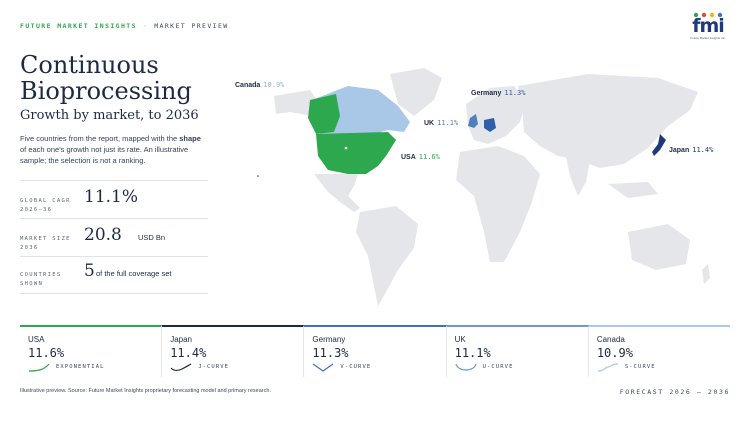 The image size is (750, 421). Describe the element at coordinates (45, 239) in the screenshot. I see `stat-label-line1: MARKET SIZE` at that location.